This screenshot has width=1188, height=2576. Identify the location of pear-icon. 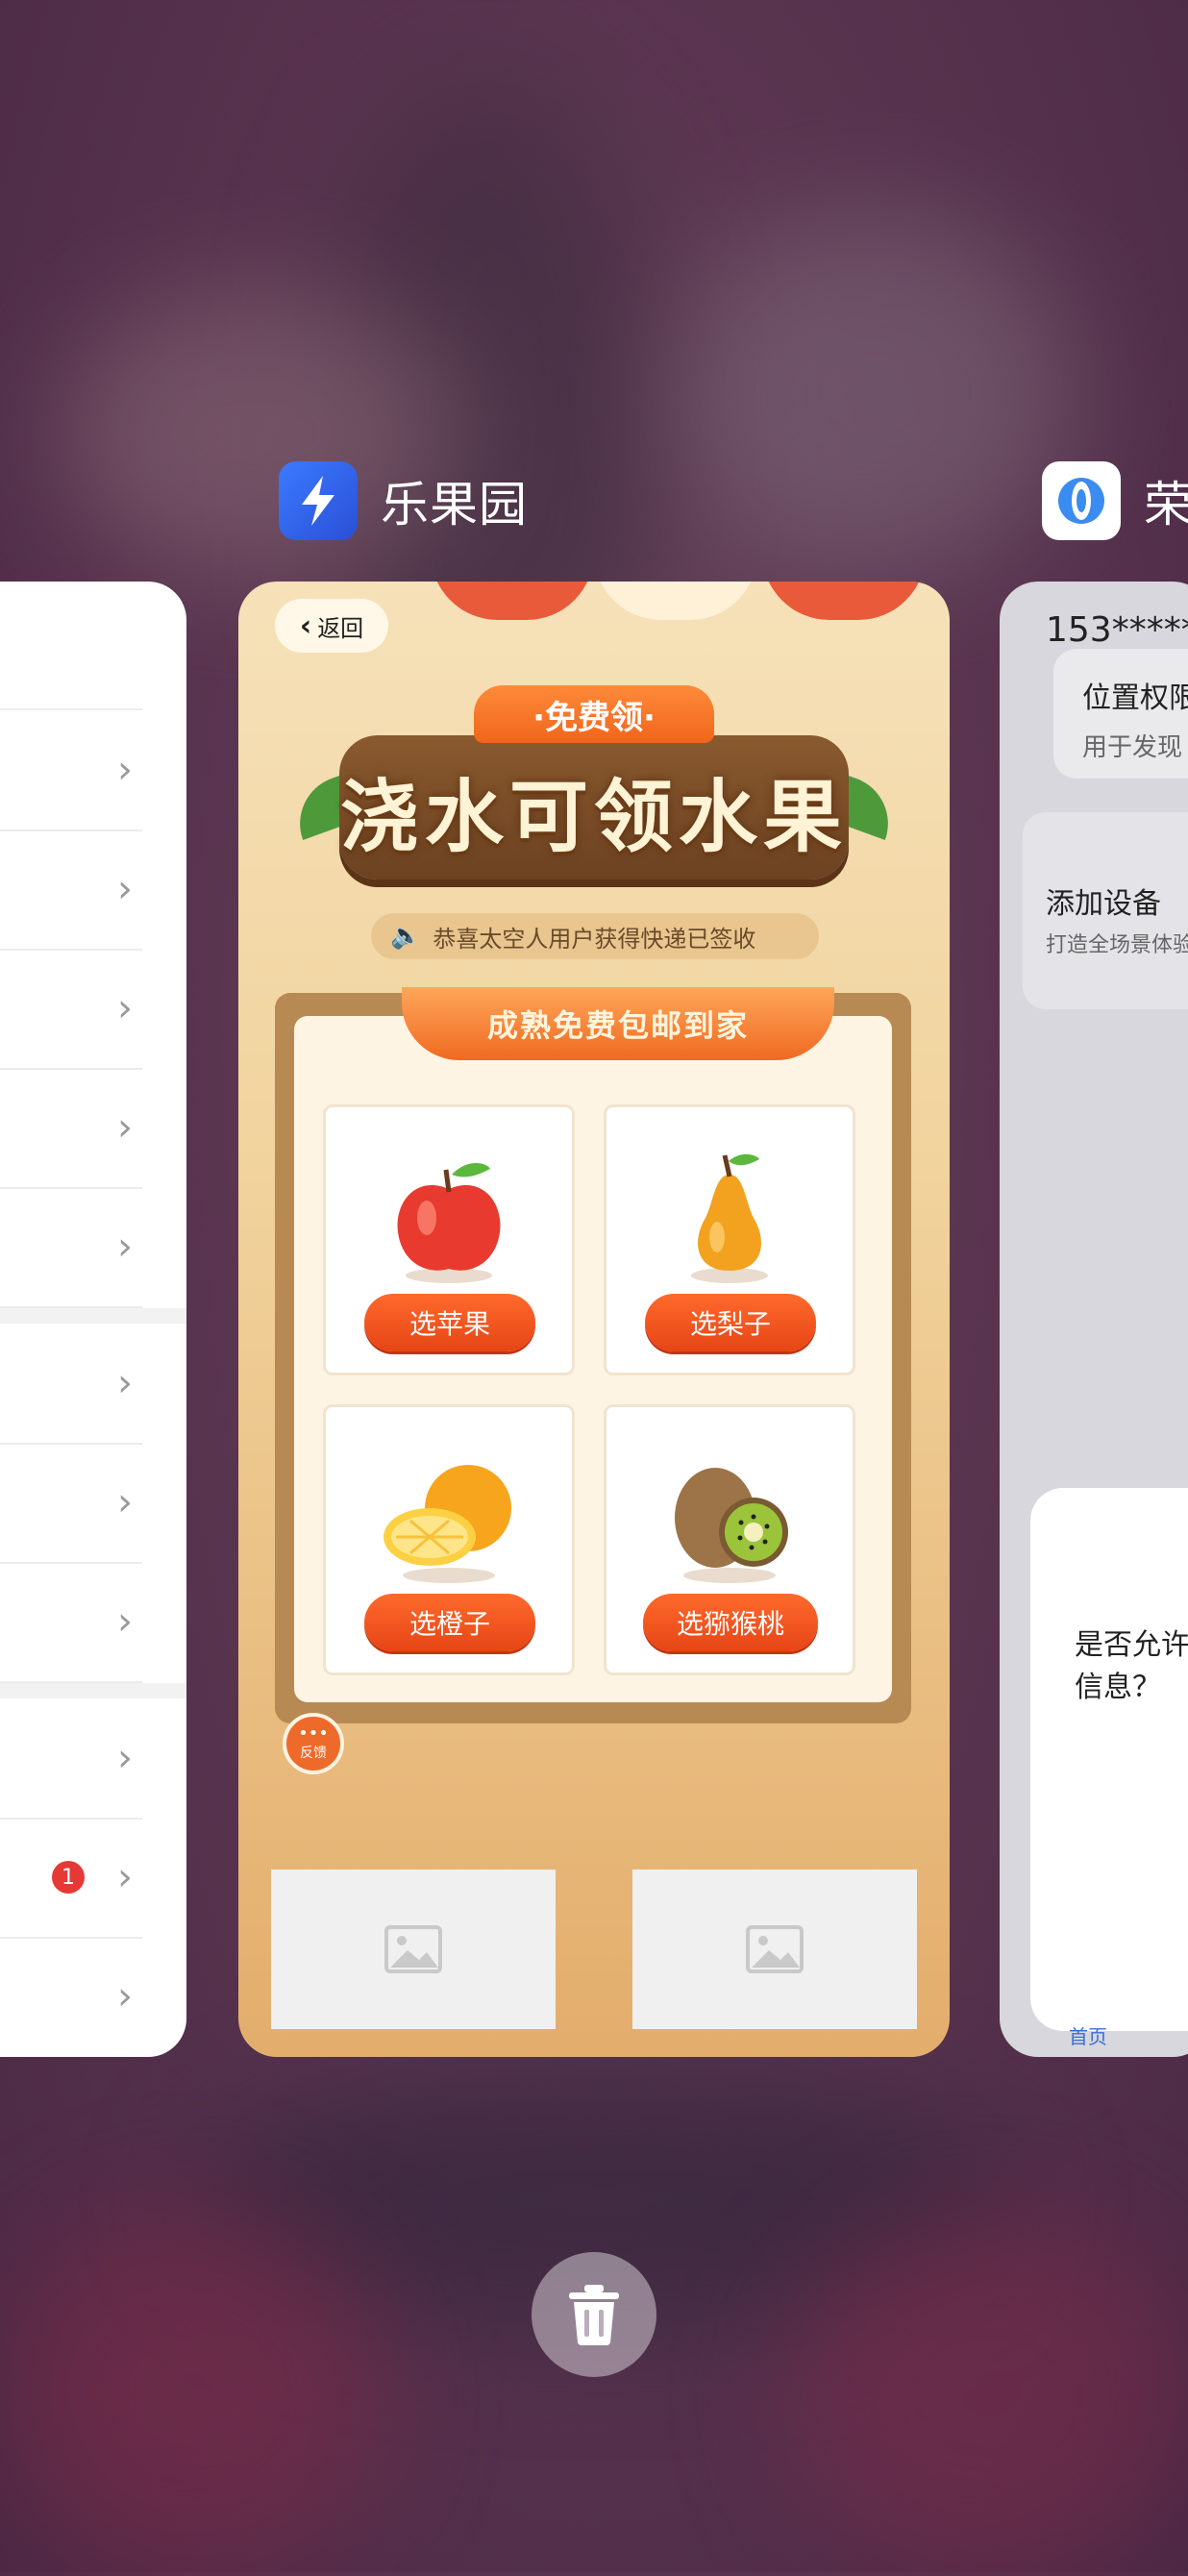
(729, 1218).